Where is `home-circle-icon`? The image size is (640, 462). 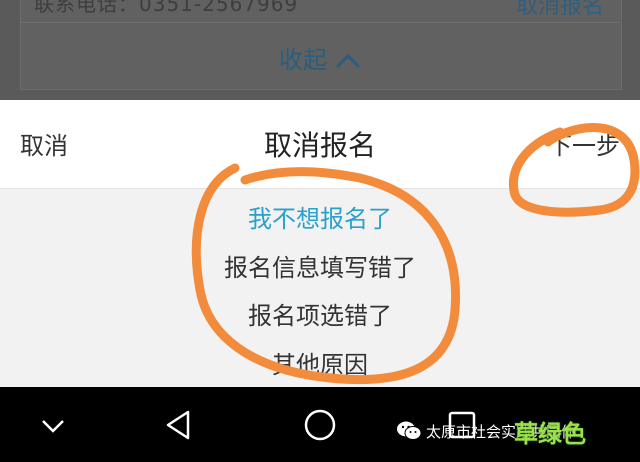 home-circle-icon is located at coordinates (320, 425).